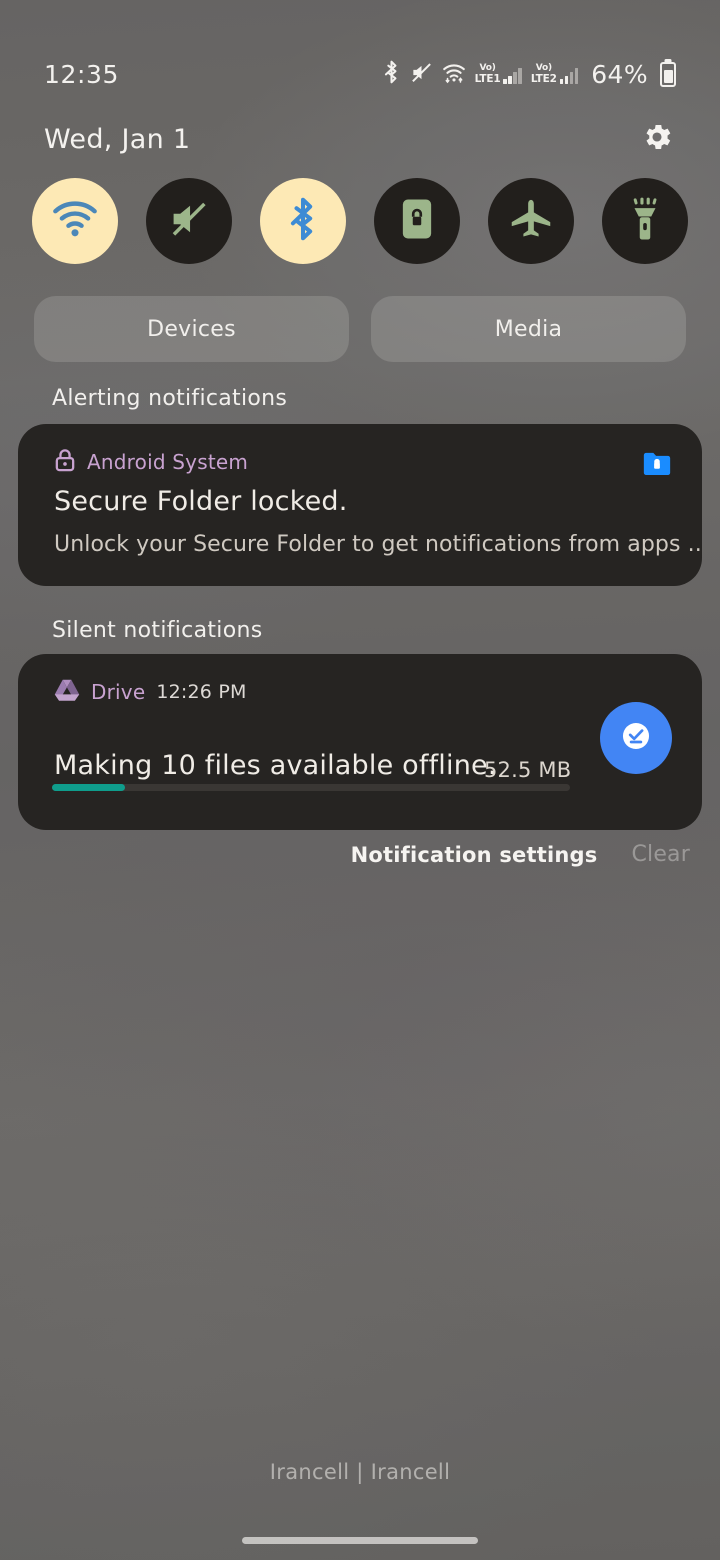 Image resolution: width=720 pixels, height=1560 pixels. I want to click on devices-label: Devices, so click(191, 329).